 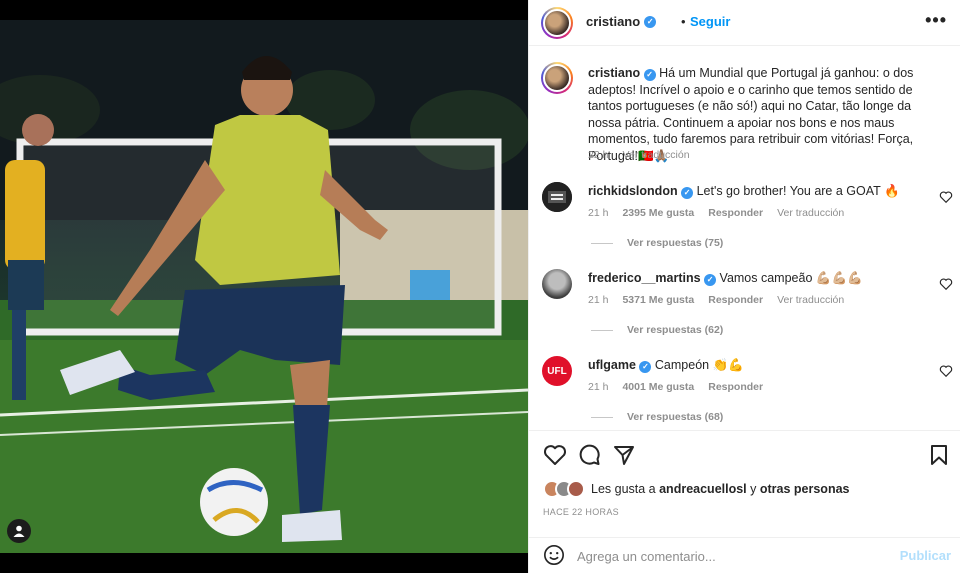 I want to click on ufl-logo-text: UFL, so click(x=557, y=371).